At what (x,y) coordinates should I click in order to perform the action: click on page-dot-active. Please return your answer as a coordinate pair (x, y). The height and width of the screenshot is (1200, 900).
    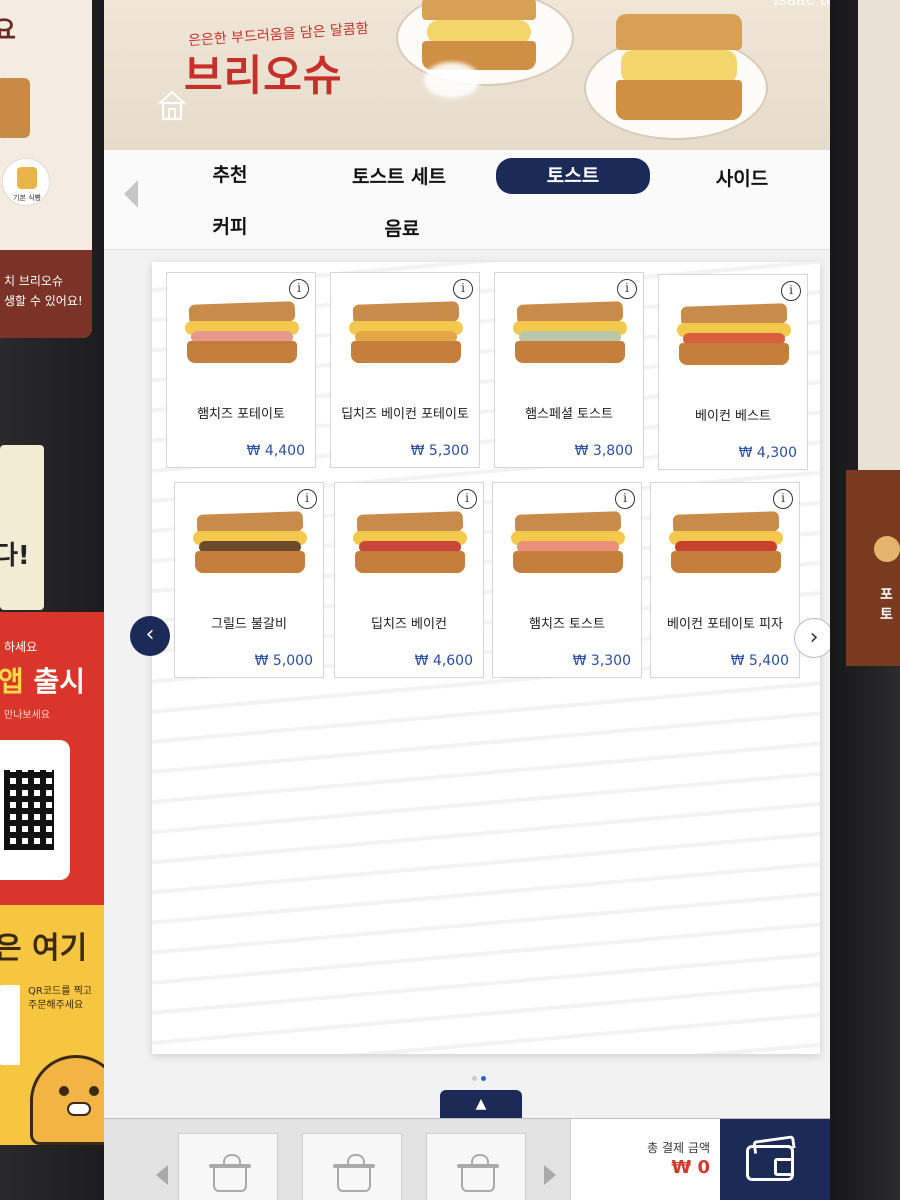
    Looking at the image, I should click on (483, 1078).